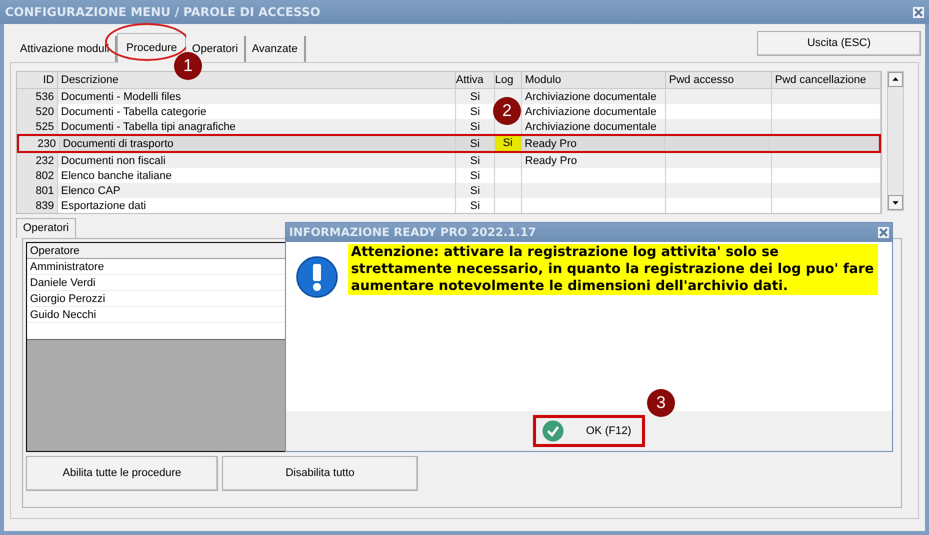  I want to click on exit-button: Uscita (ESC), so click(839, 43).